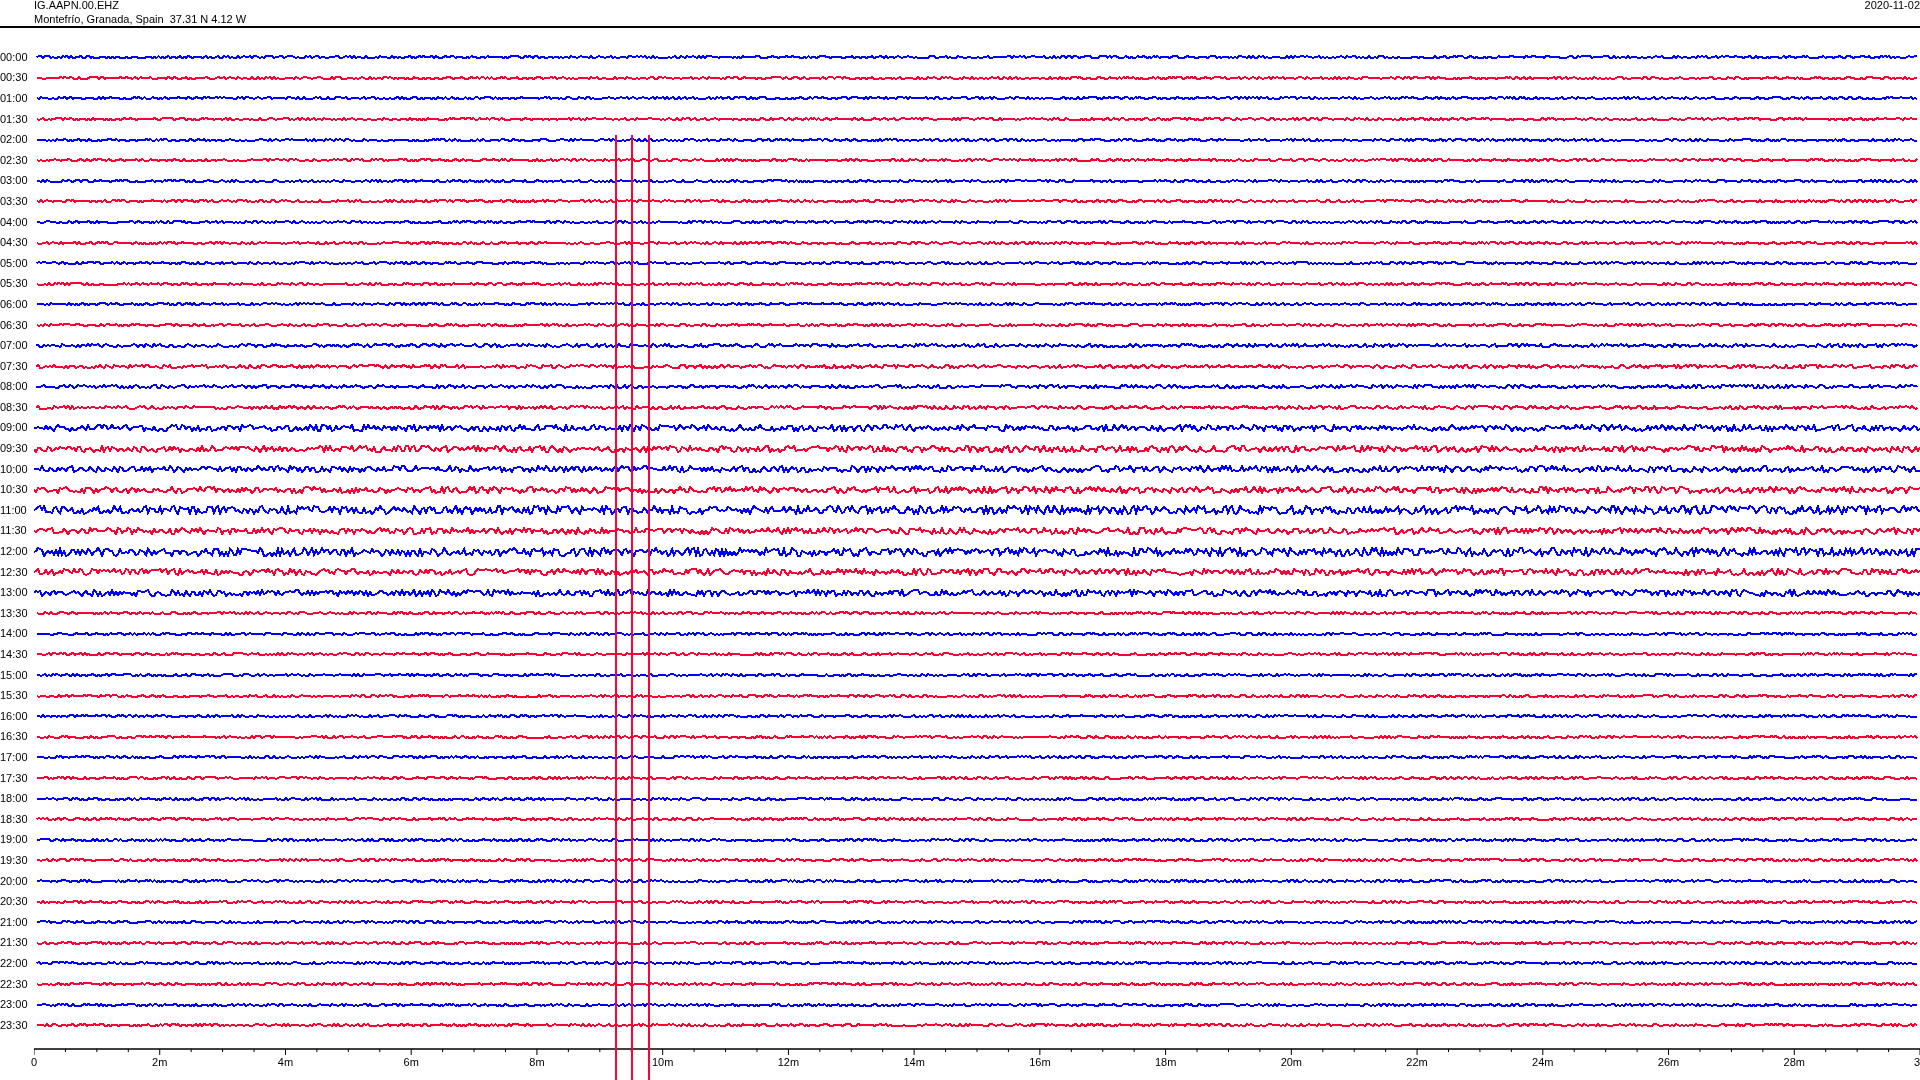 This screenshot has height=1080, width=1920. Describe the element at coordinates (1543, 1062) in the screenshot. I see `axis-tick-label: 24m` at that location.